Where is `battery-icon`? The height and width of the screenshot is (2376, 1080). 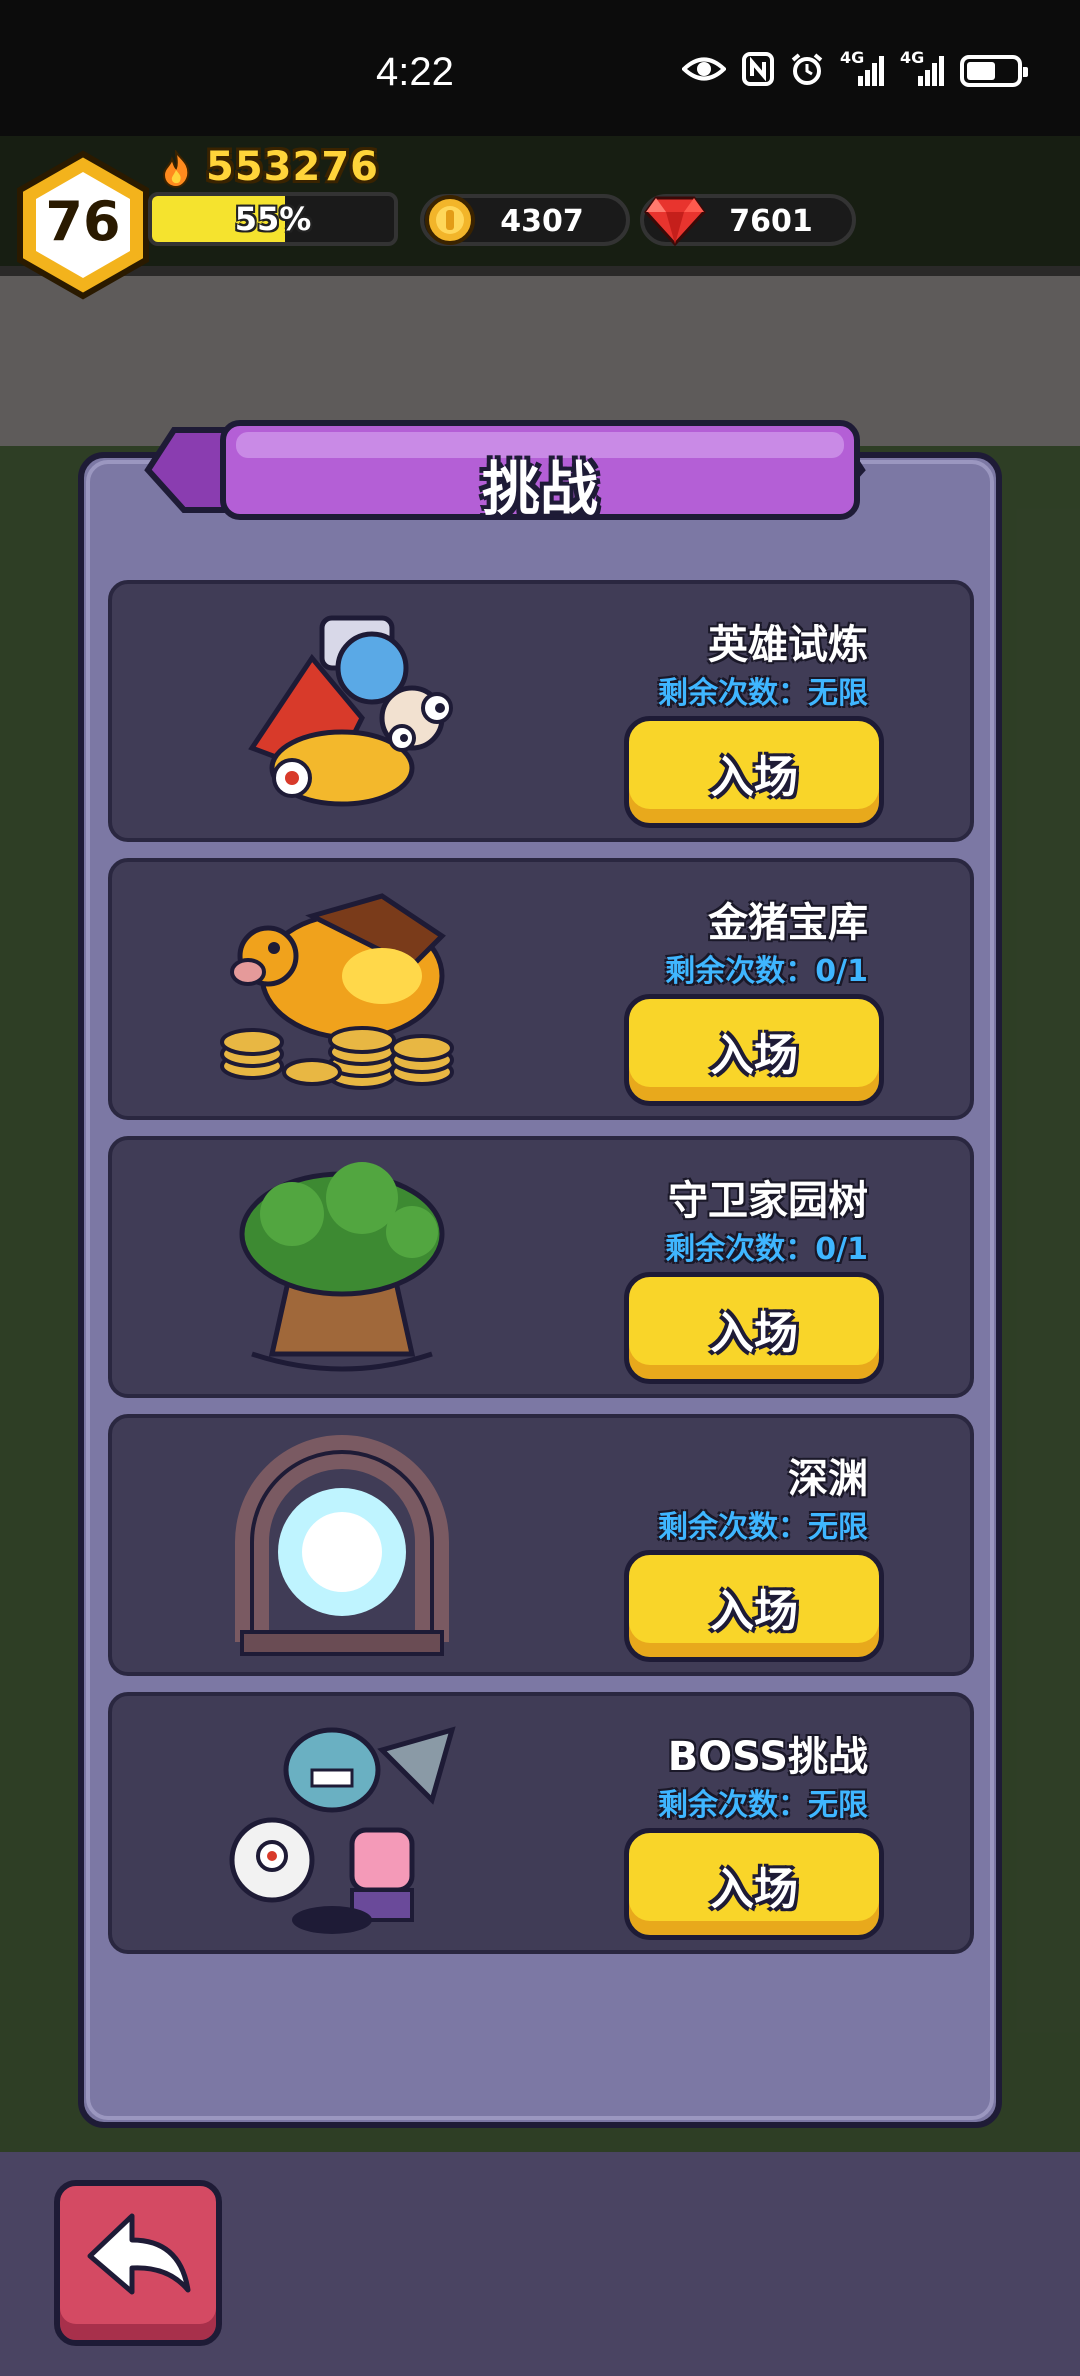 battery-icon is located at coordinates (994, 71).